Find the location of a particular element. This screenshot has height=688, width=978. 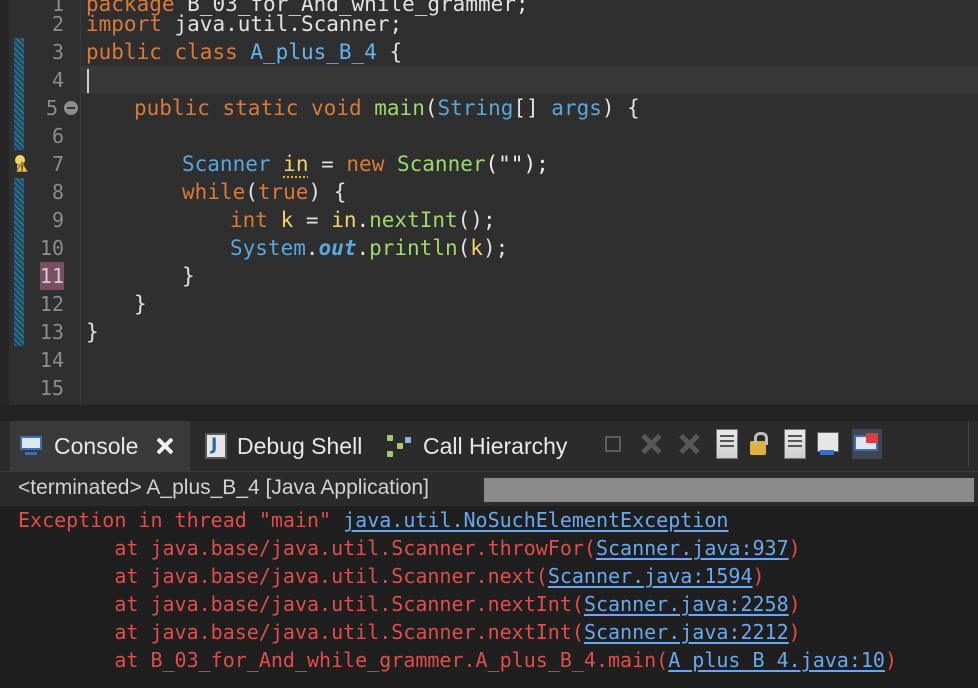

keyword: void is located at coordinates (336, 108).